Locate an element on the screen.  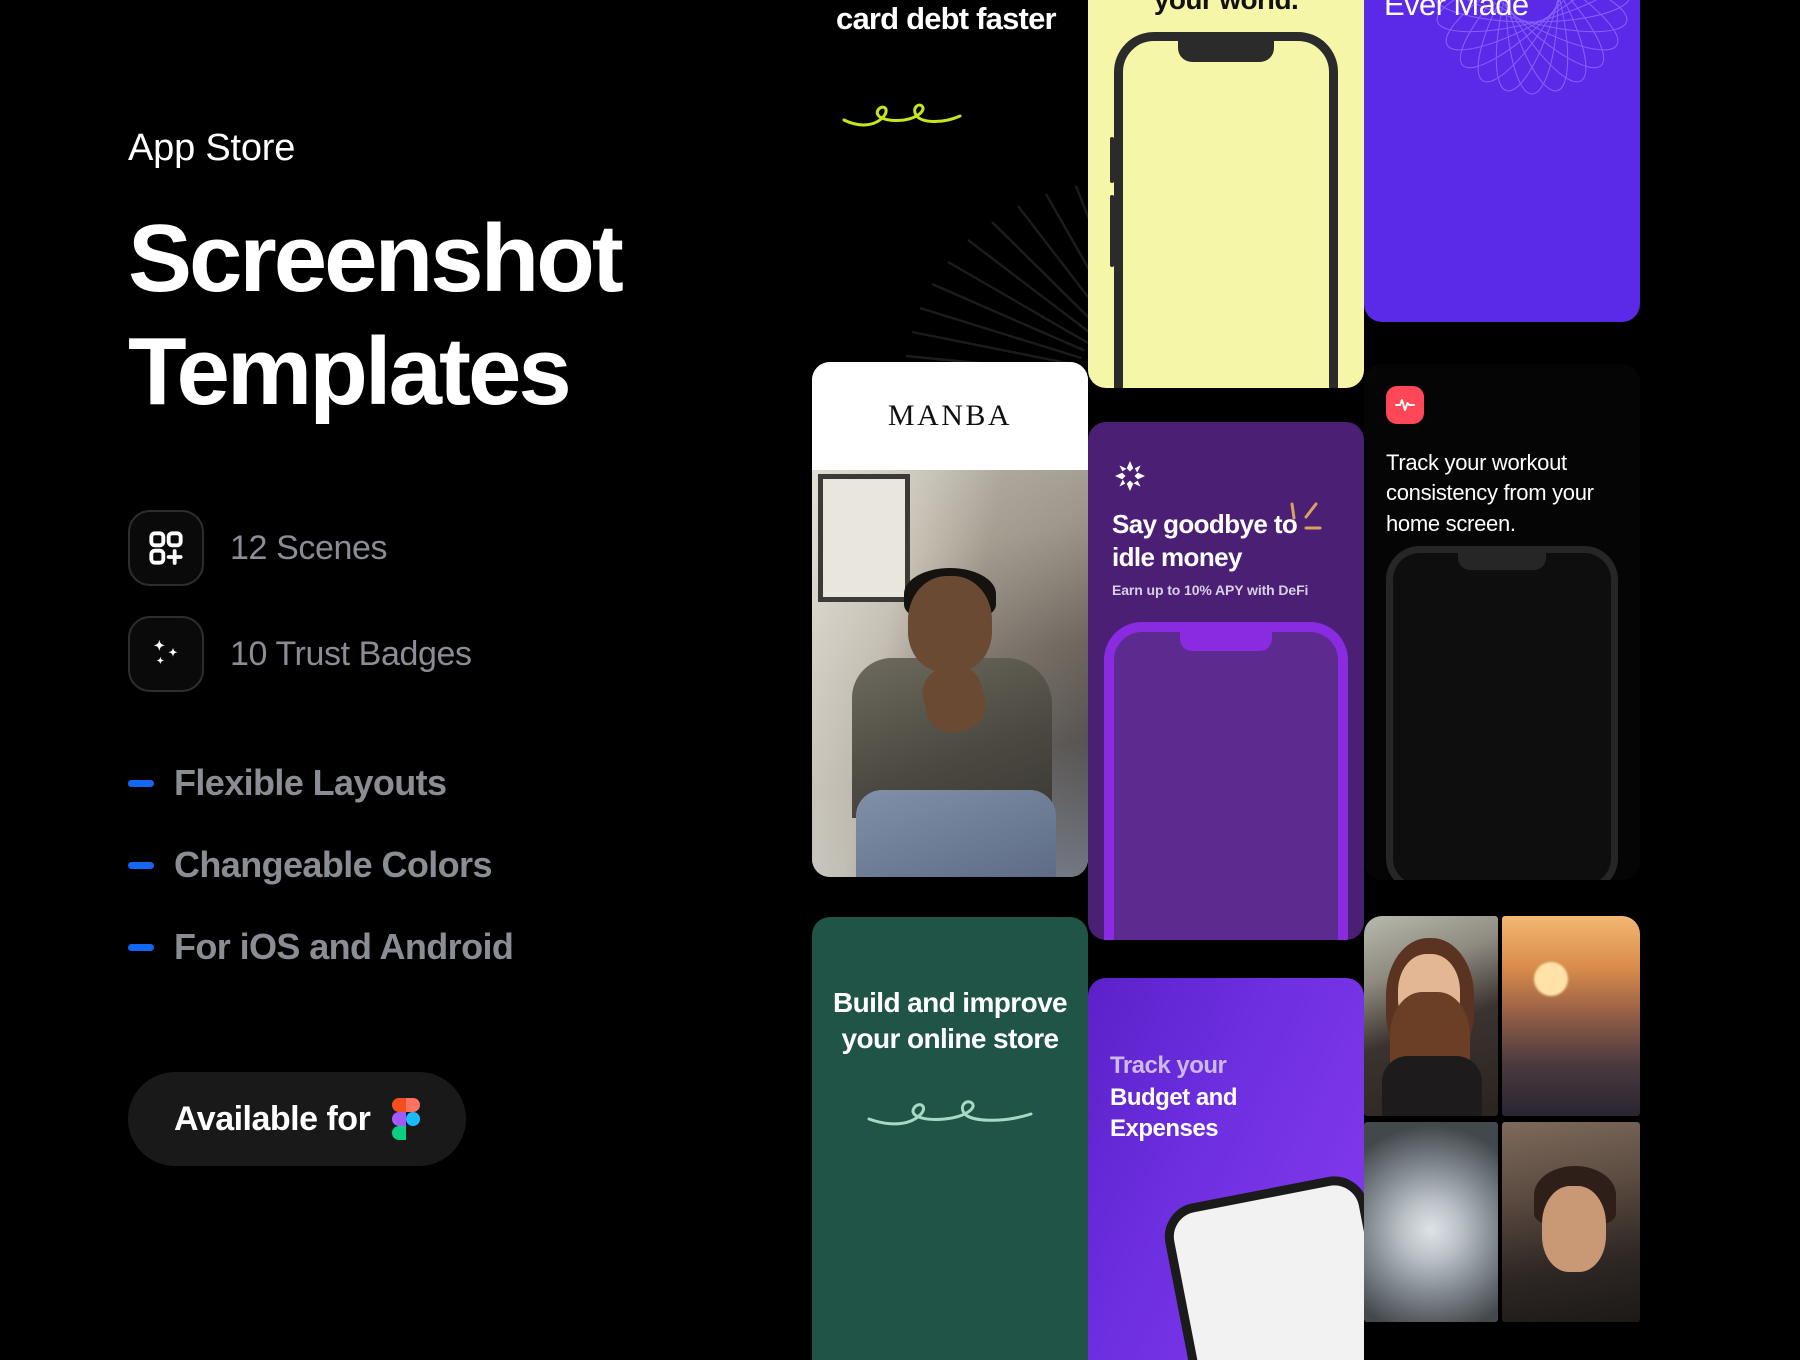
template-card-defi-subtext: Earn up to 10% APY with DeFi is located at coordinates (1210, 590).